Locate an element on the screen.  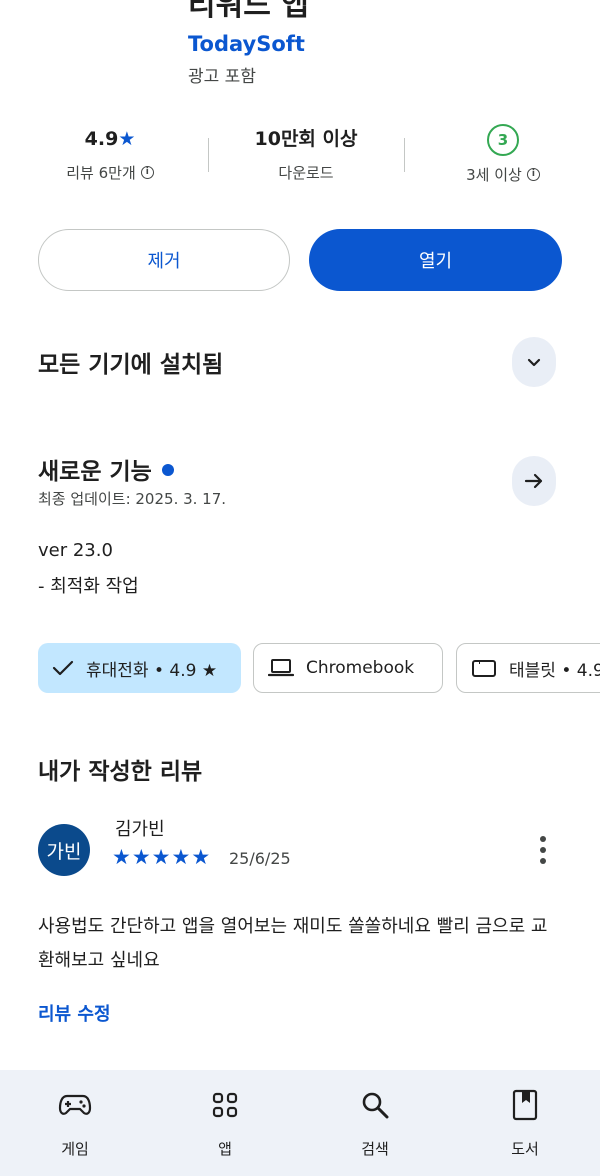
rating-value: 4.9 is located at coordinates (101, 139).